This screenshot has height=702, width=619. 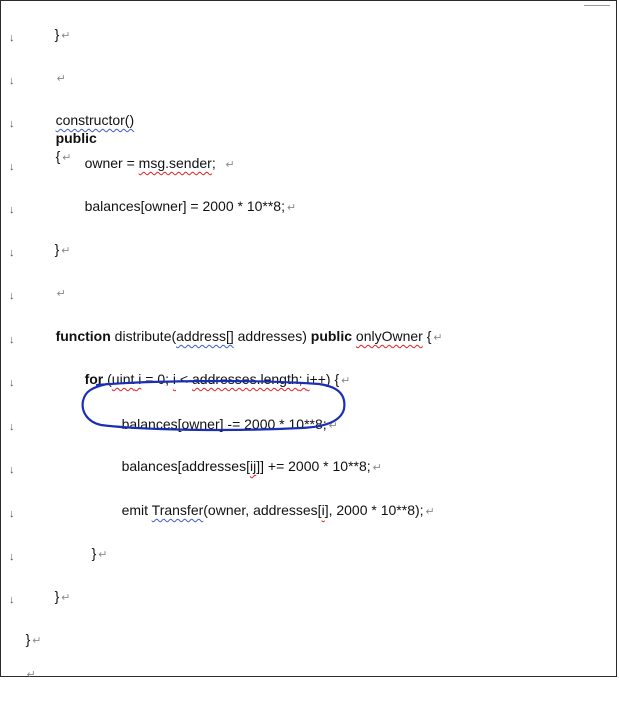 What do you see at coordinates (374, 510) in the screenshot?
I see `code-text: ], 2000 * 10**8);` at bounding box center [374, 510].